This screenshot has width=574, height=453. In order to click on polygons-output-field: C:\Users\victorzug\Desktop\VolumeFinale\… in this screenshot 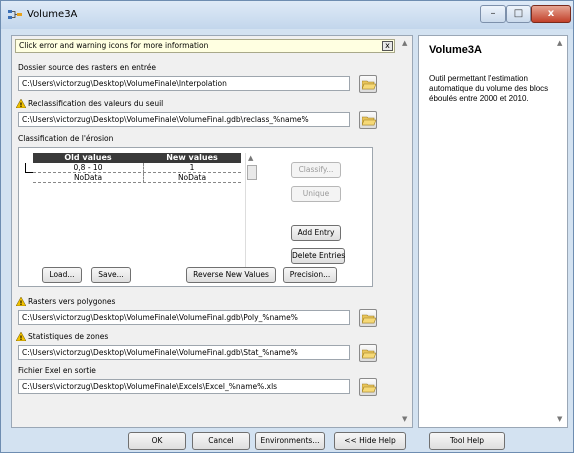, I will do `click(184, 317)`.